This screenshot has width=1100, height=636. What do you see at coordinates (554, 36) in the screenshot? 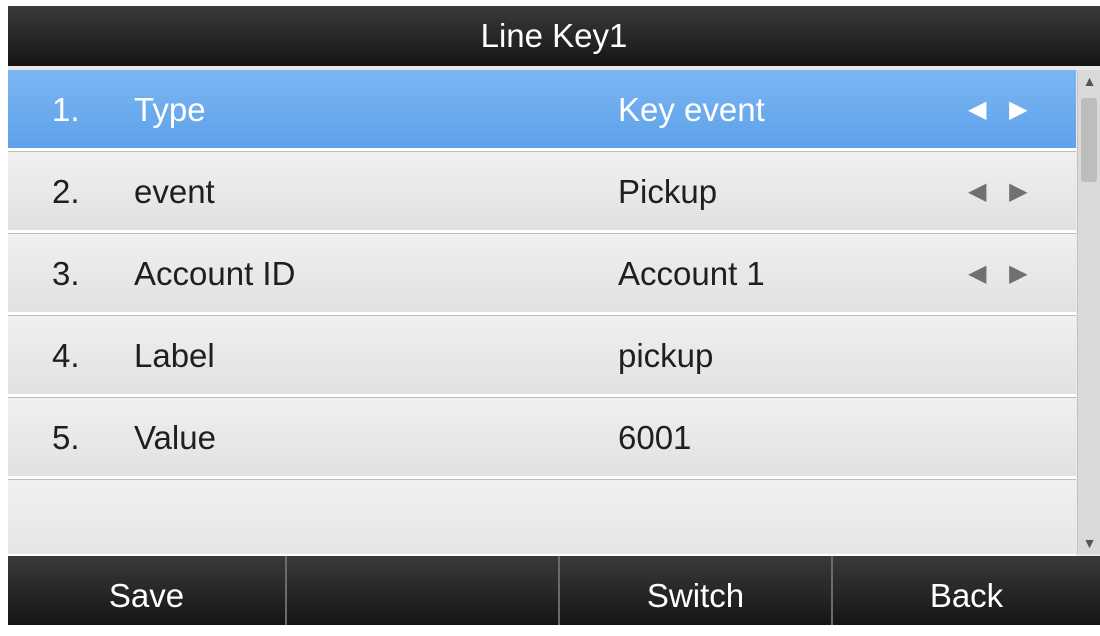
I see `screen-title: Line Key1` at bounding box center [554, 36].